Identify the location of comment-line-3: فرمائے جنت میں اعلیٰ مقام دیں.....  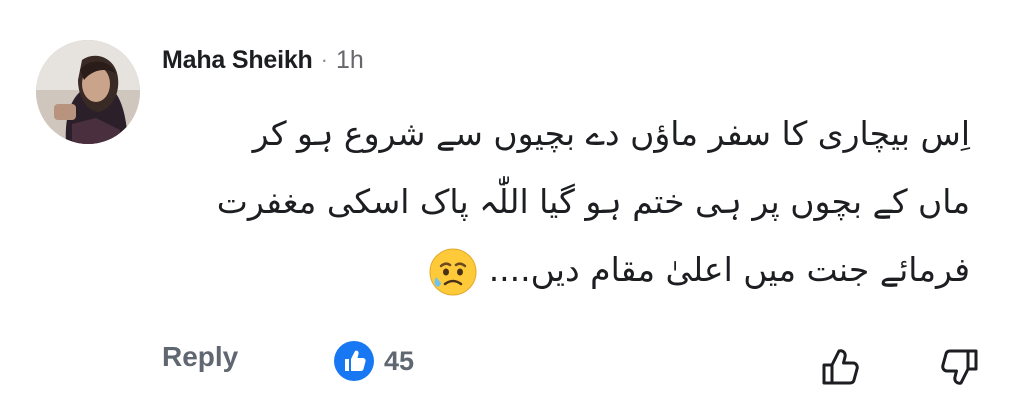
(560, 270).